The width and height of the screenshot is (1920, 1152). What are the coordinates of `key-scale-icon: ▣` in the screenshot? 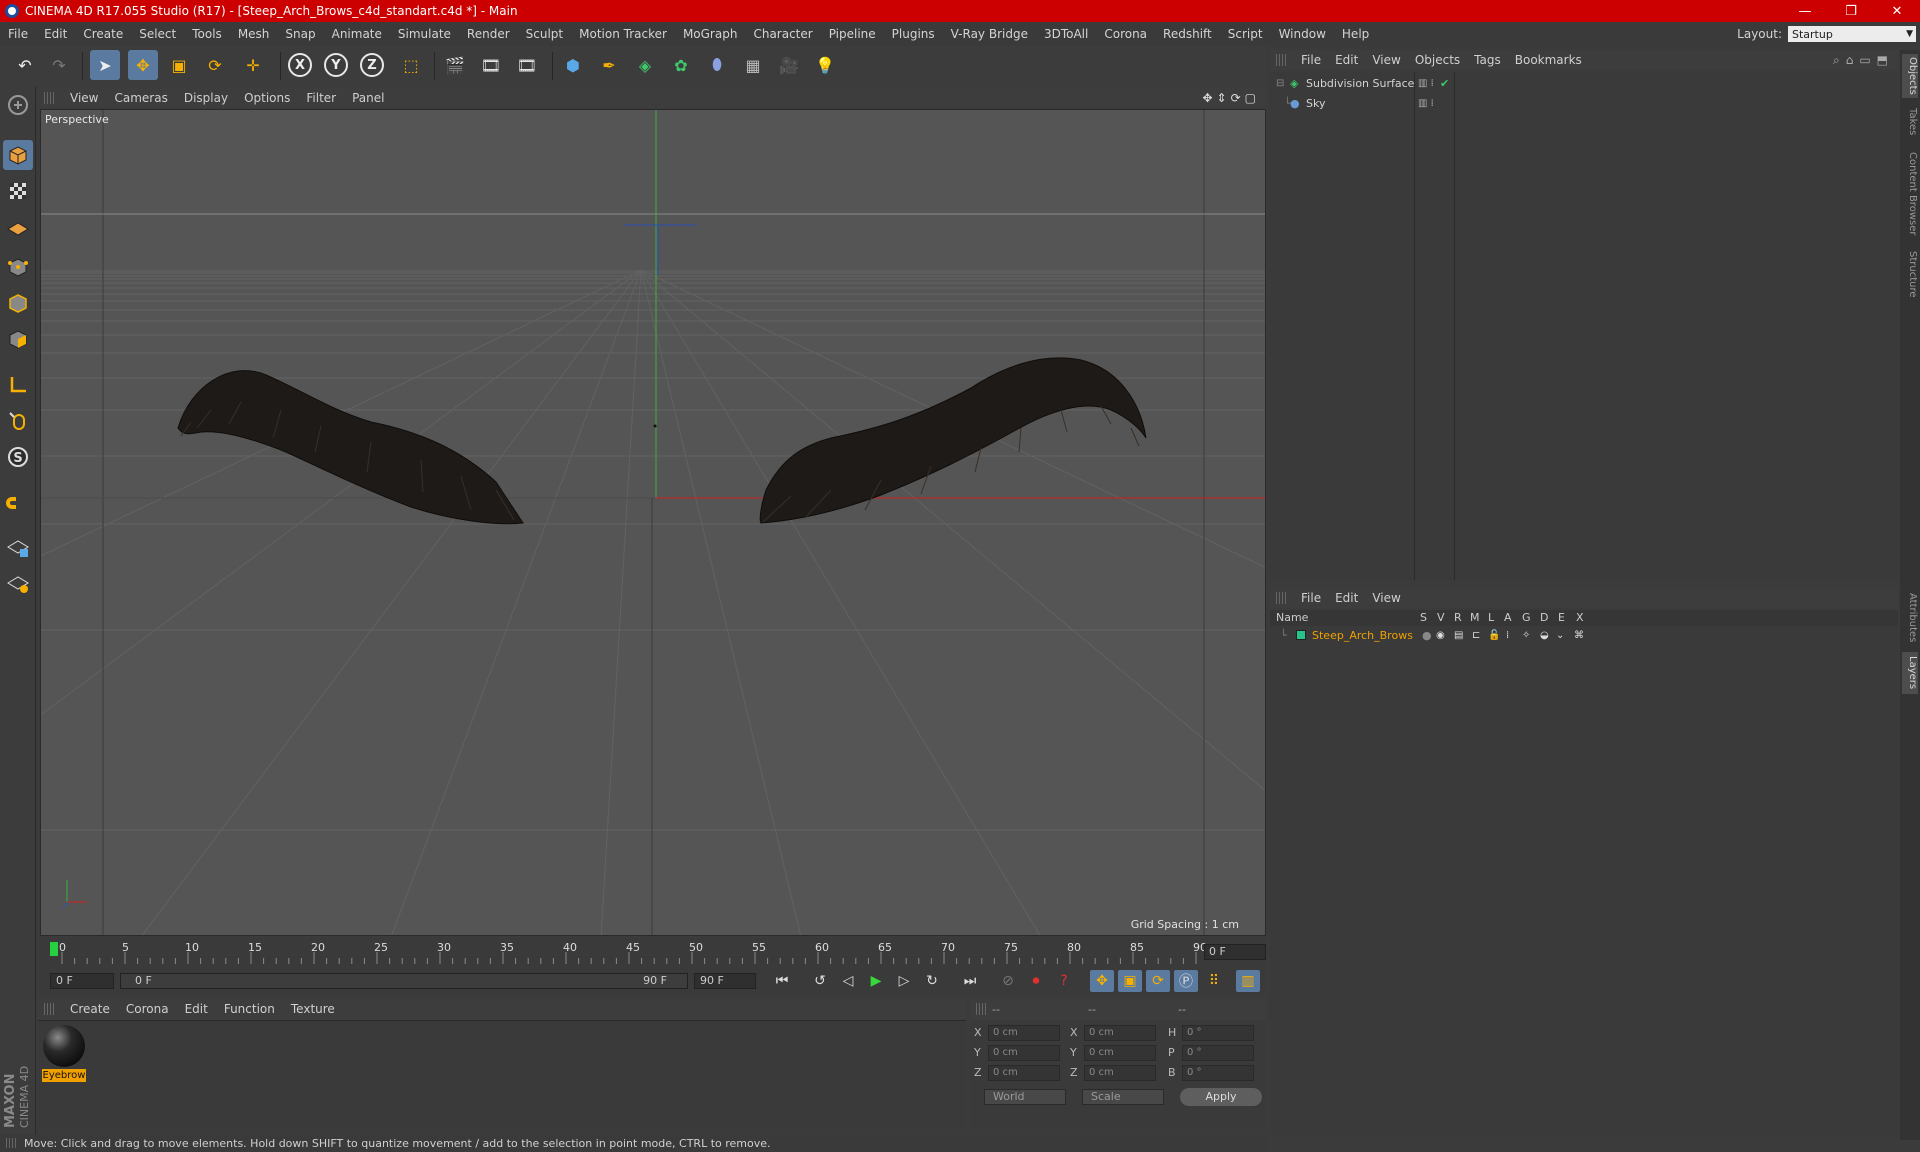 It's located at (1130, 981).